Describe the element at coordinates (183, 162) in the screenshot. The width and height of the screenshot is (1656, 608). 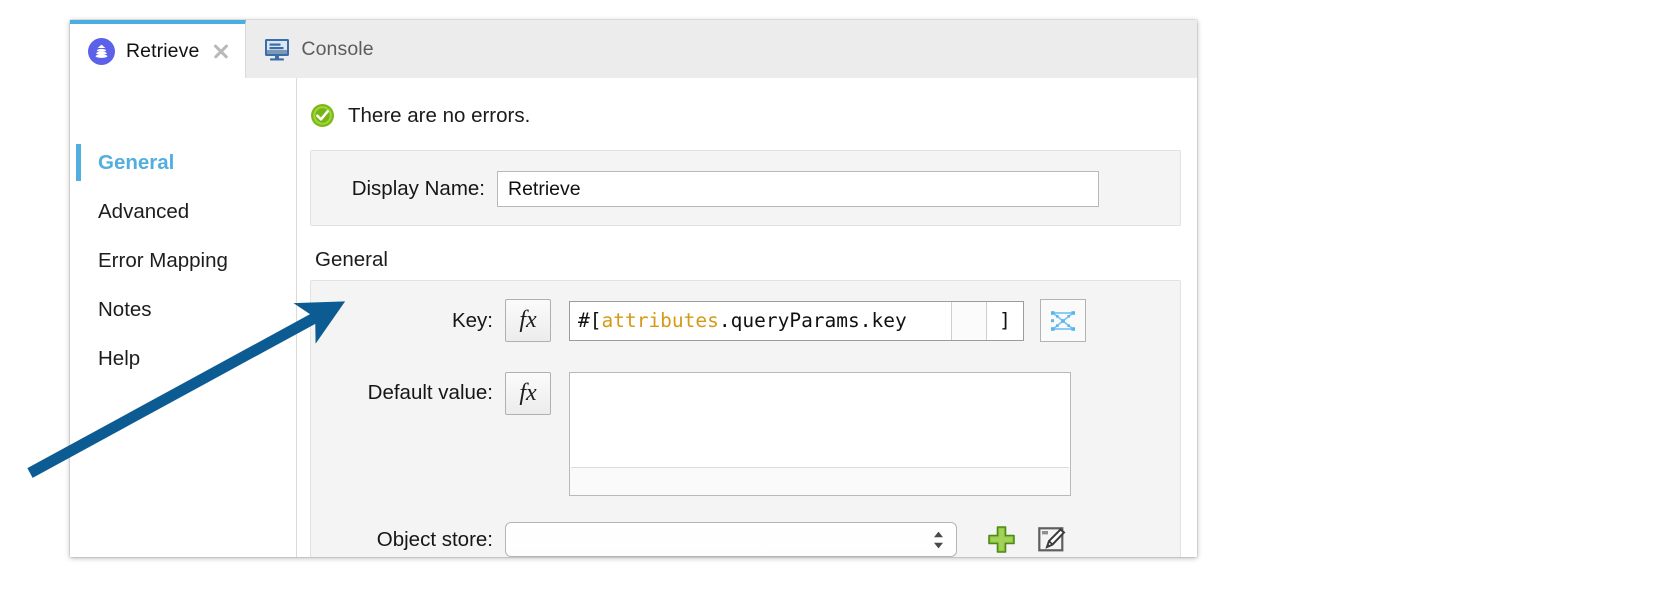
I see `sidebar-item-general: General` at that location.